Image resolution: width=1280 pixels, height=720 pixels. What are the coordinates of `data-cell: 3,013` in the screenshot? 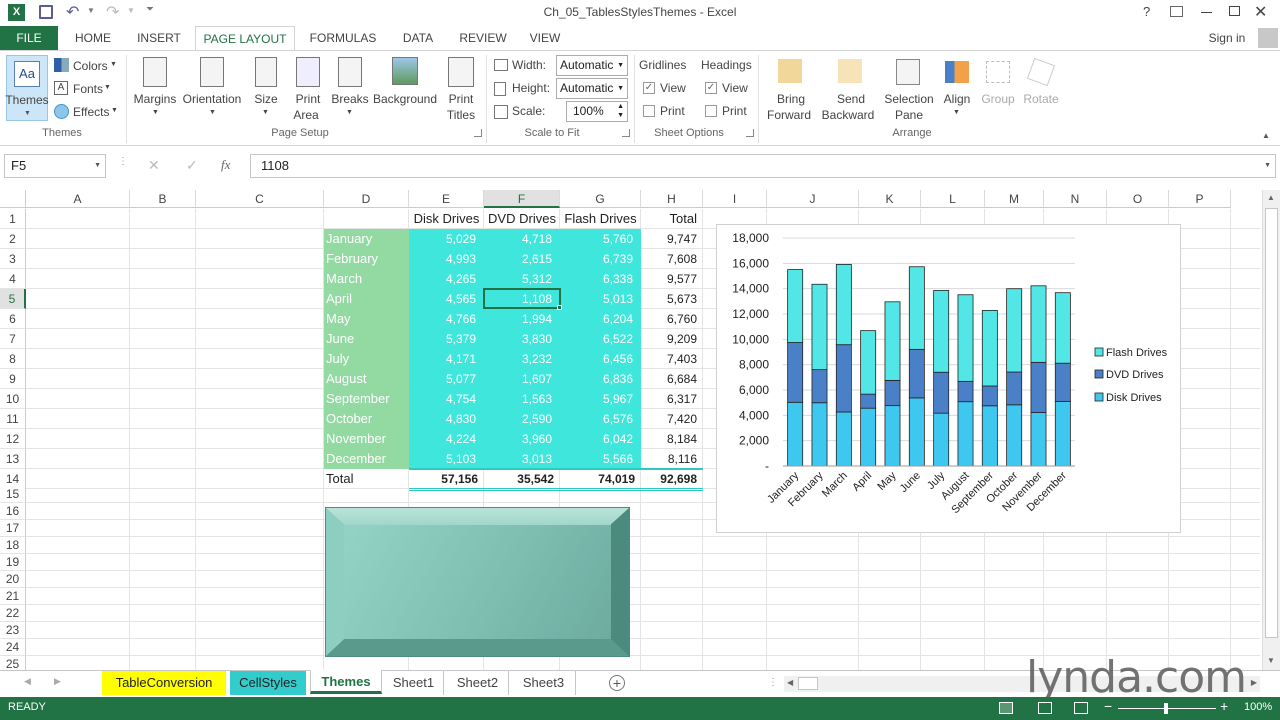 It's located at (522, 459).